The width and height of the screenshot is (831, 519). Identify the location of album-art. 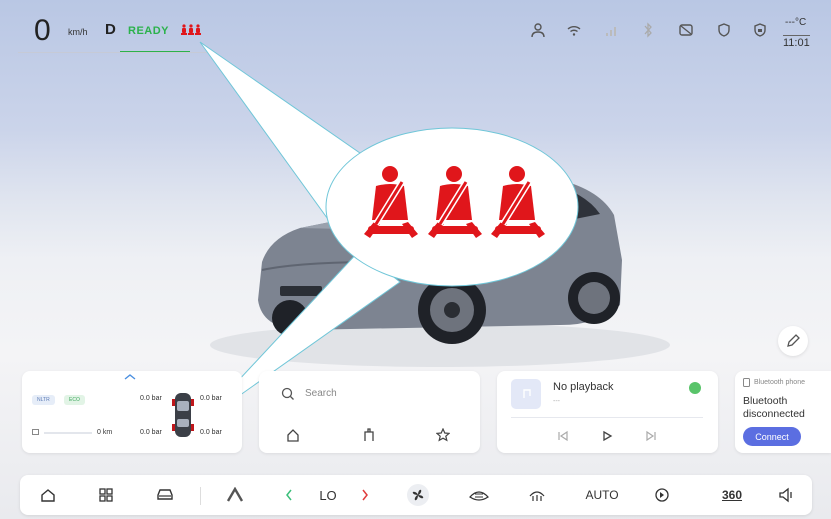
(526, 394).